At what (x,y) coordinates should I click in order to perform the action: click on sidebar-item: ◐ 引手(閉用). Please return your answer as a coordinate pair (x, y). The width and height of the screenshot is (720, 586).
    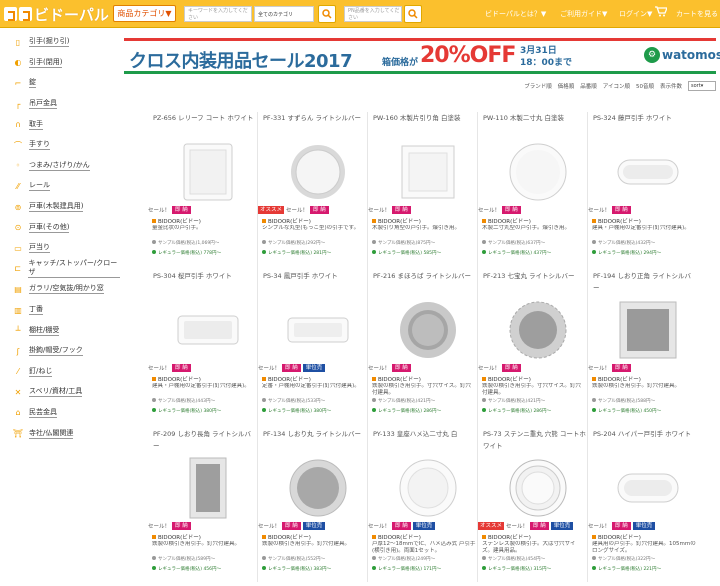
    Looking at the image, I should click on (60, 63).